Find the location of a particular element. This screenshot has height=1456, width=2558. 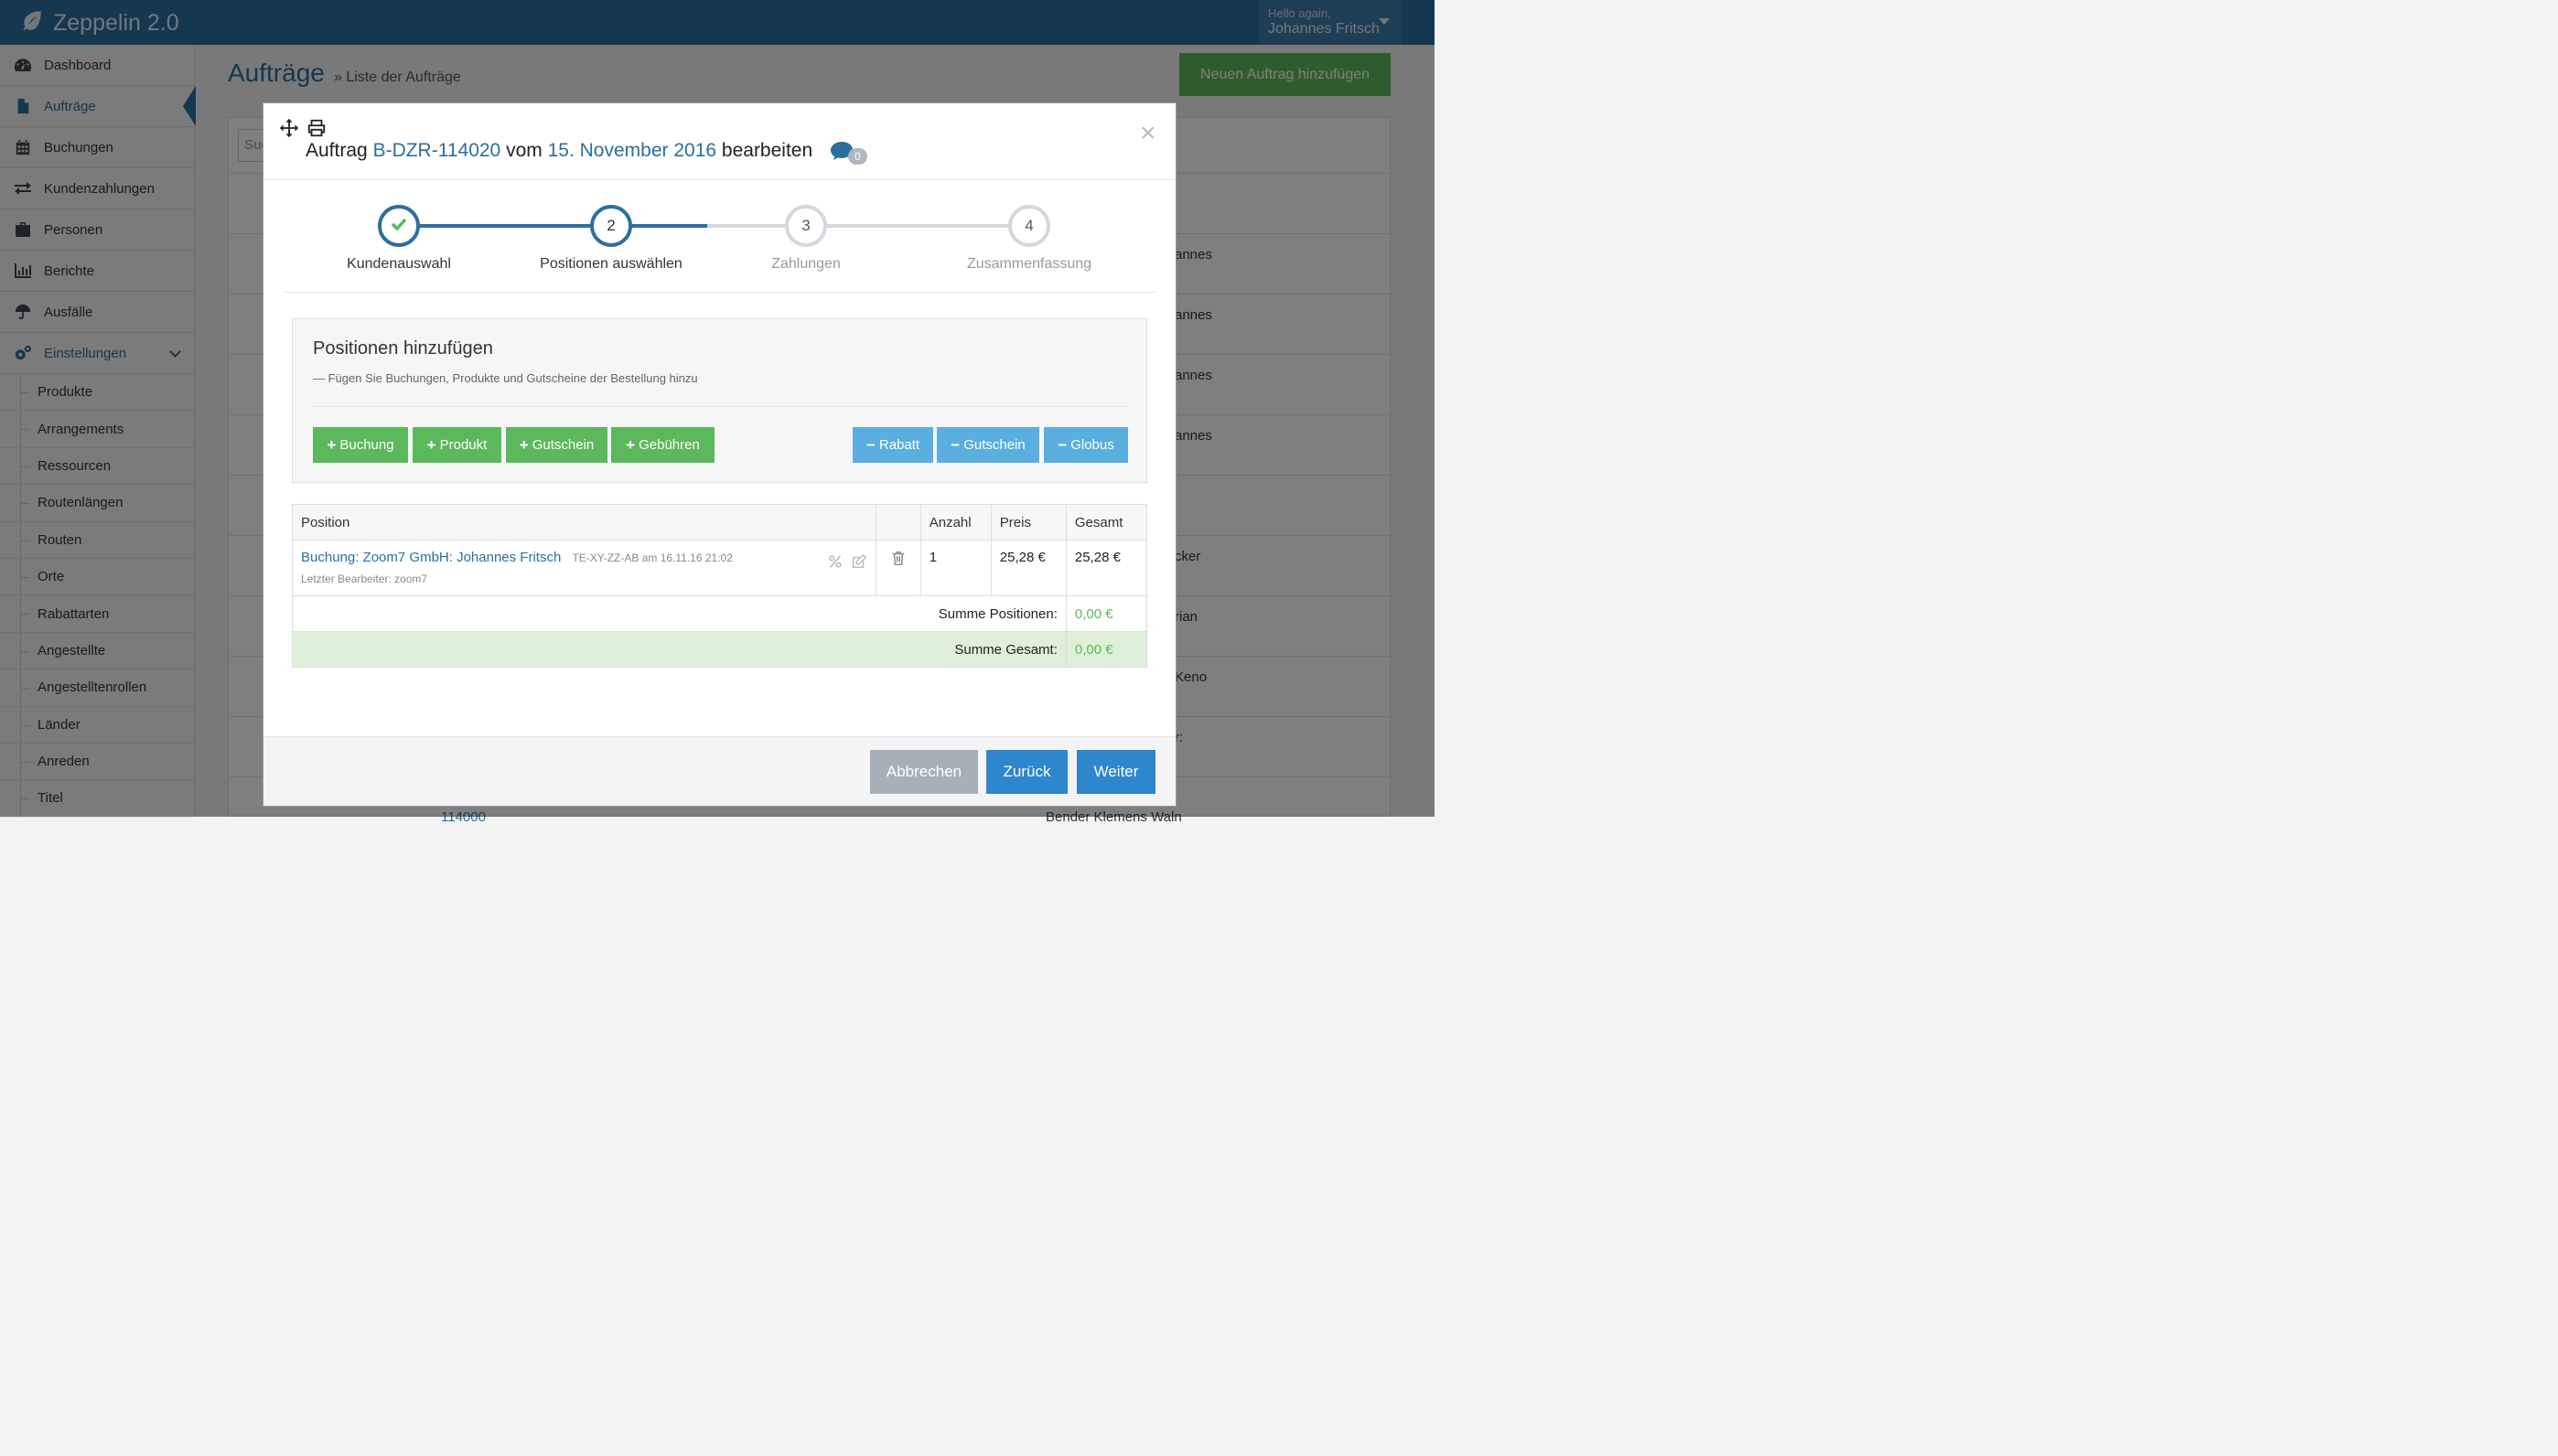

back-button: Zurück is located at coordinates (1027, 772).